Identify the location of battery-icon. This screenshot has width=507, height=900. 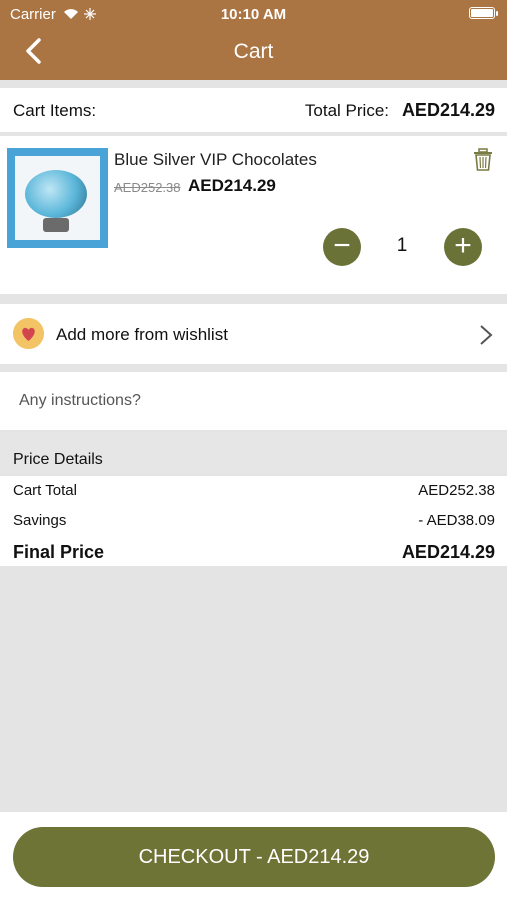
(482, 13).